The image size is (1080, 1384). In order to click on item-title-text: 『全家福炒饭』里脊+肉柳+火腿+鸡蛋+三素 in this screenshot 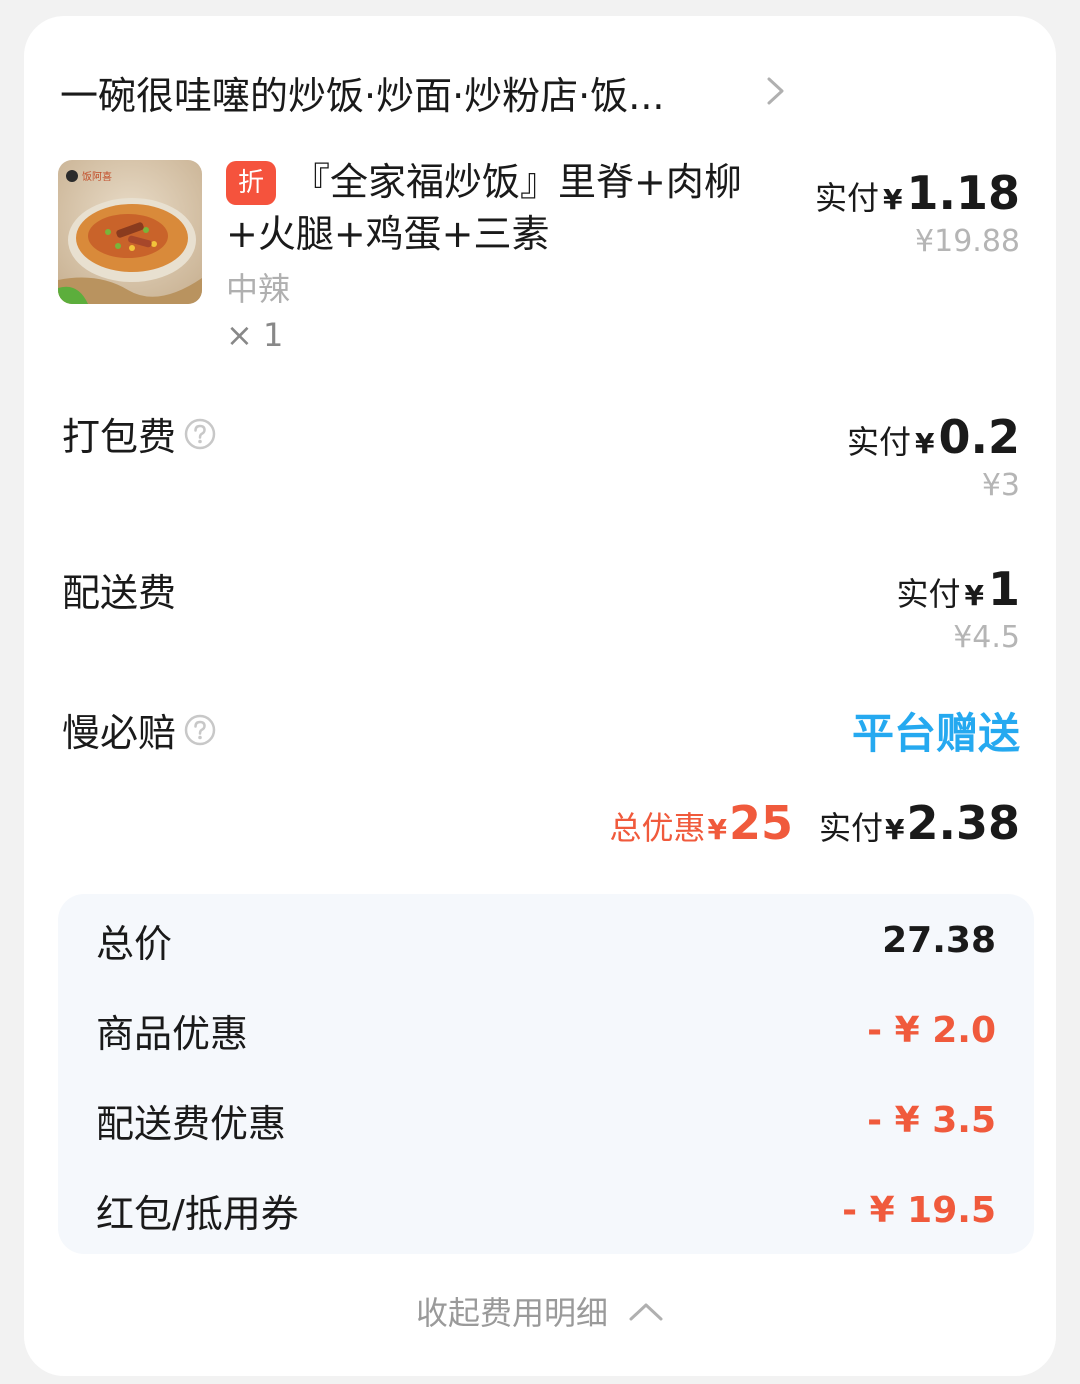, I will do `click(484, 208)`.